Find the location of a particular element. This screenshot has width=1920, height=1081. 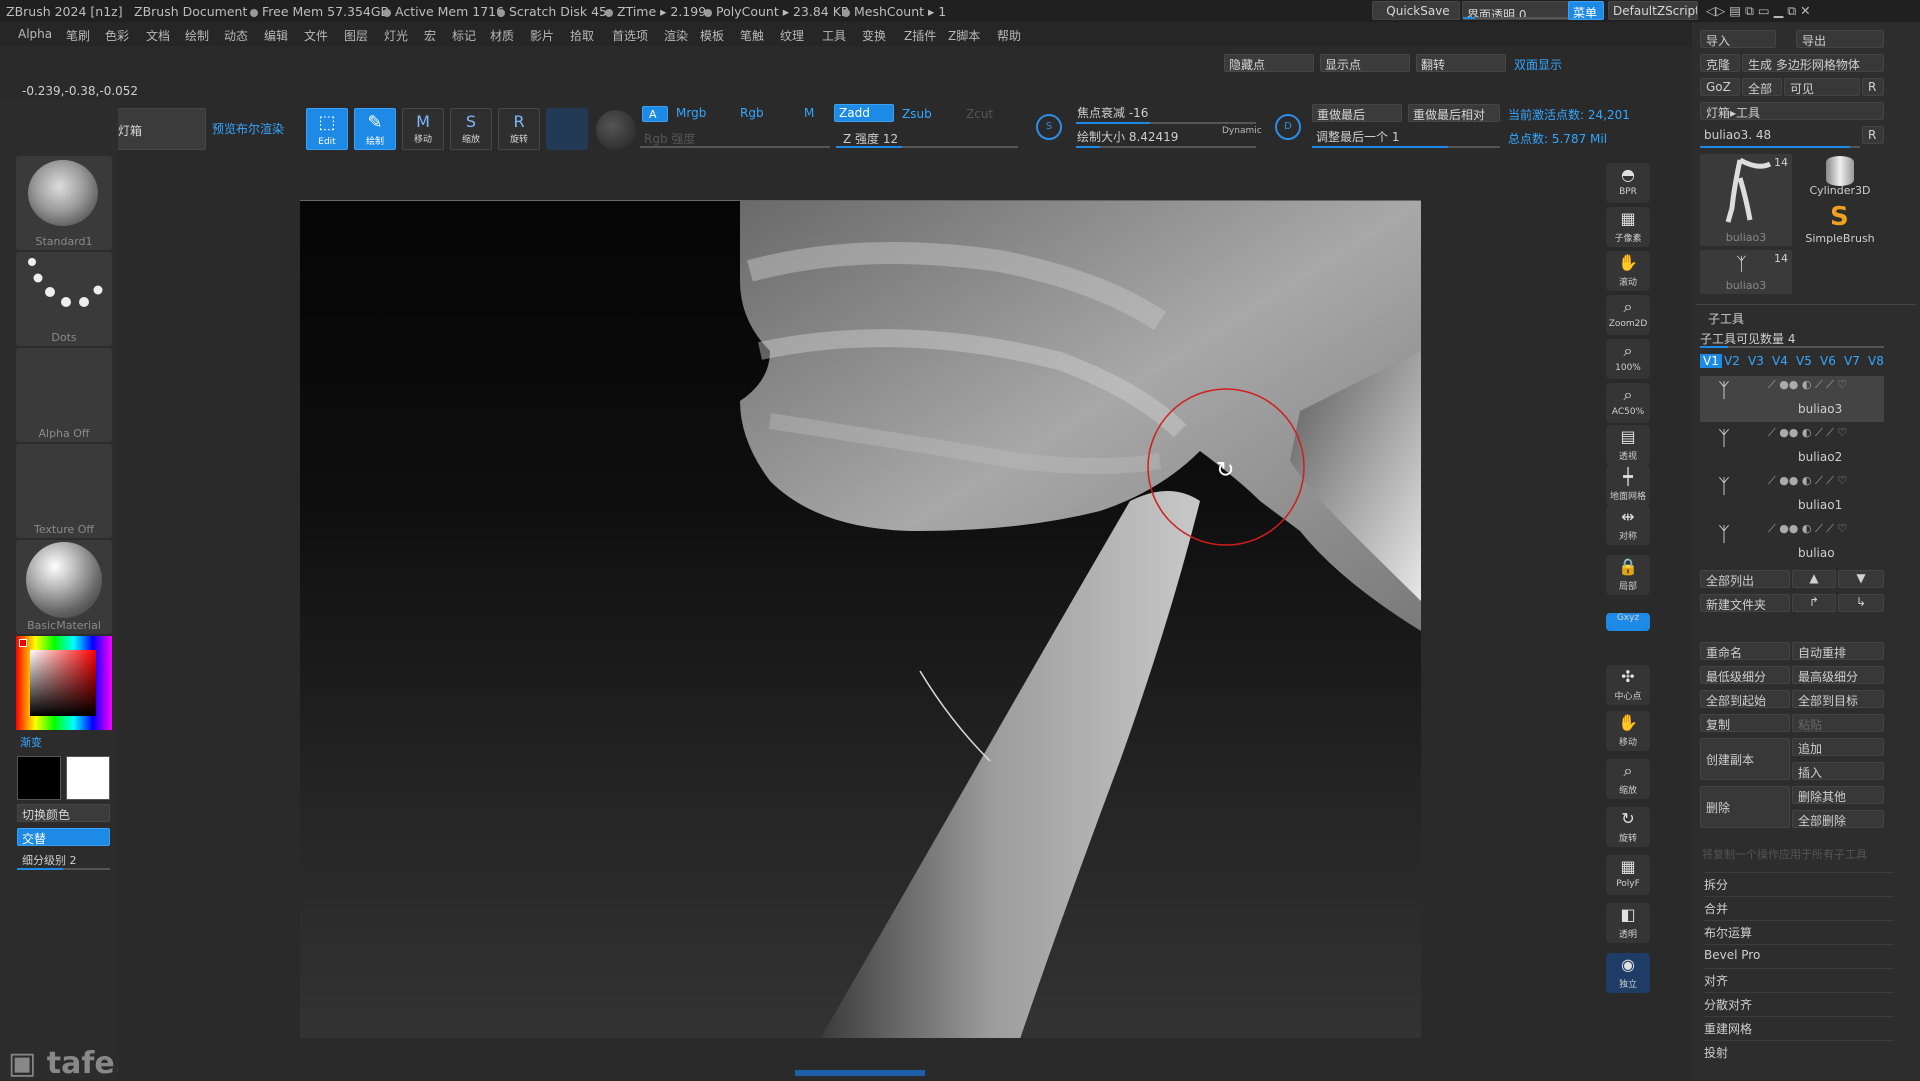

section-header: 拆分 is located at coordinates (1799, 882).